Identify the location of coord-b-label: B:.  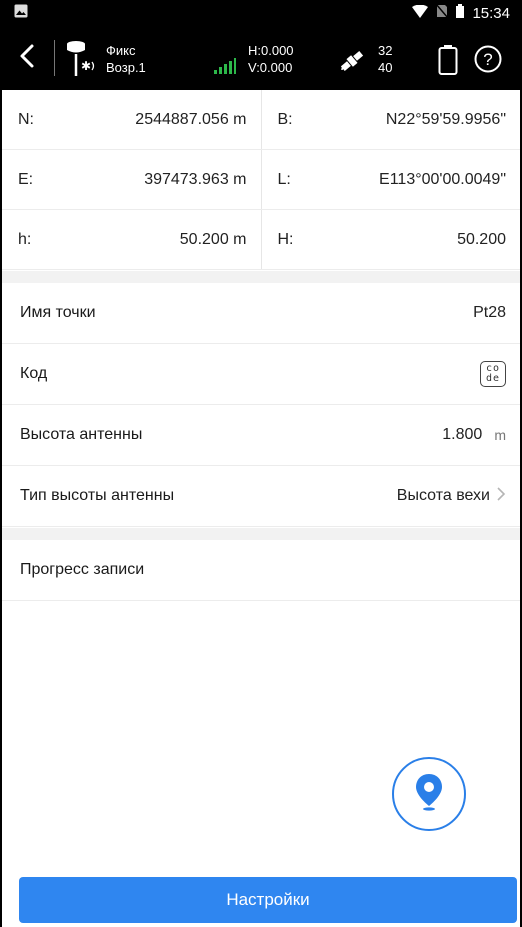
(285, 119).